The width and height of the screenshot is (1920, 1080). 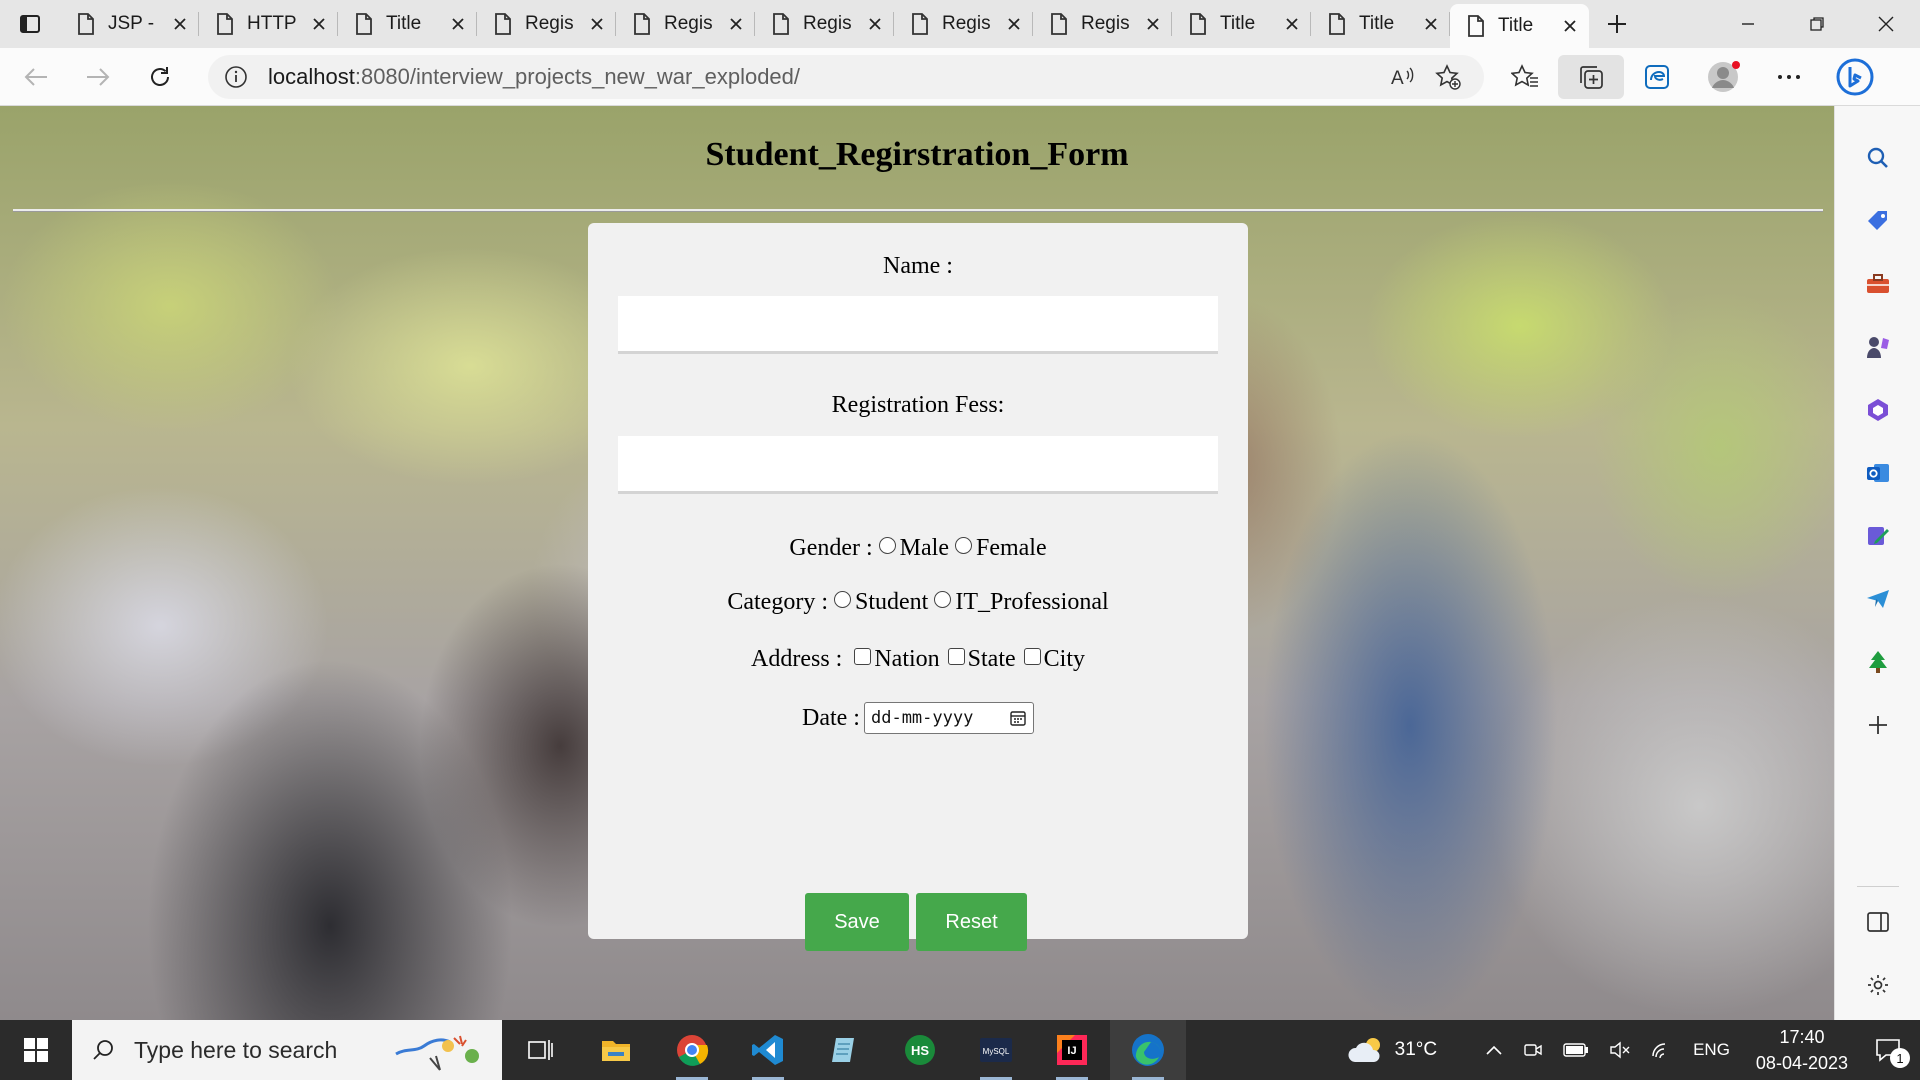 I want to click on tab-9: Title, so click(x=1380, y=24).